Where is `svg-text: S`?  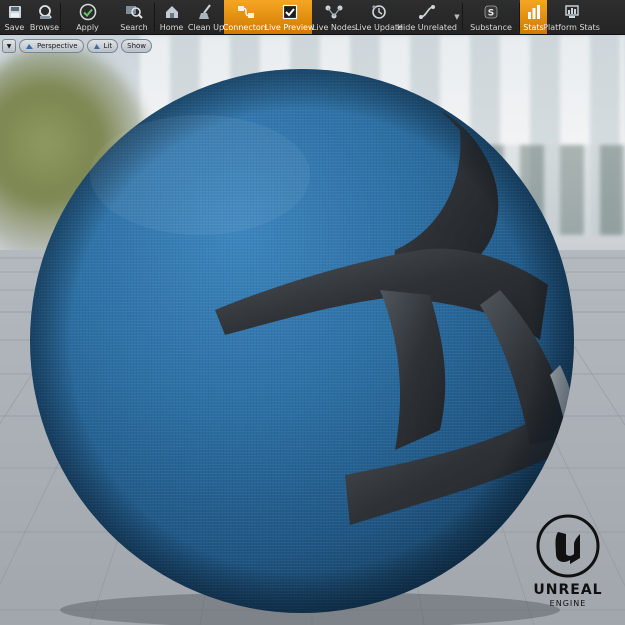 svg-text: S is located at coordinates (491, 14).